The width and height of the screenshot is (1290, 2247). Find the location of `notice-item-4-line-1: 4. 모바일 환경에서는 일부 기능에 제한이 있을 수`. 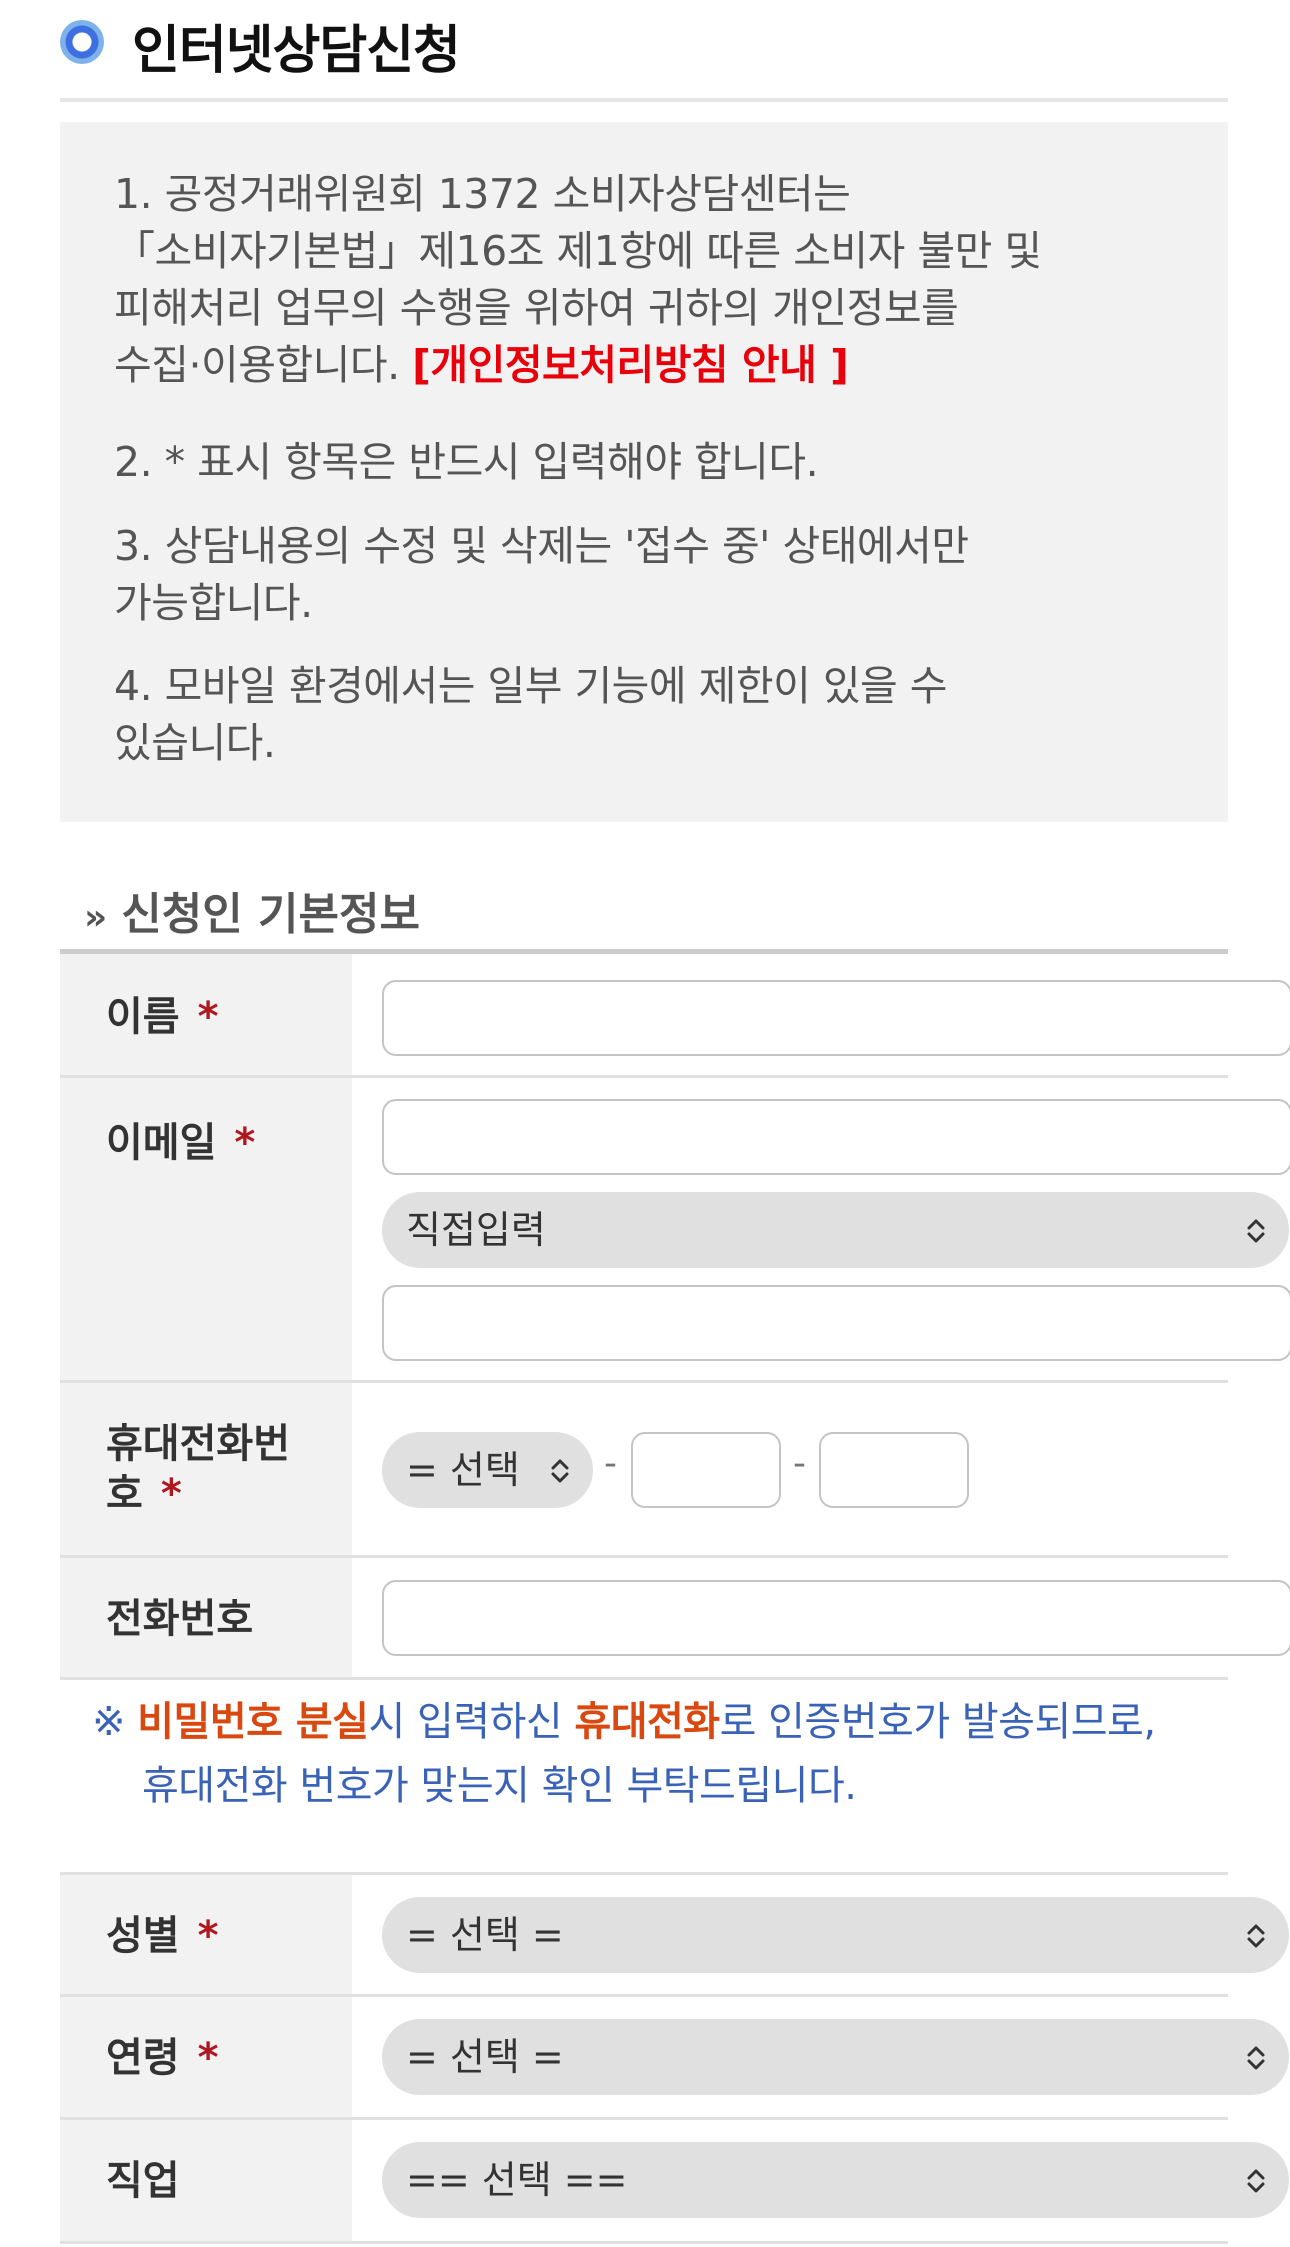

notice-item-4-line-1: 4. 모바일 환경에서는 일부 기능에 제한이 있을 수 is located at coordinates (531, 686).